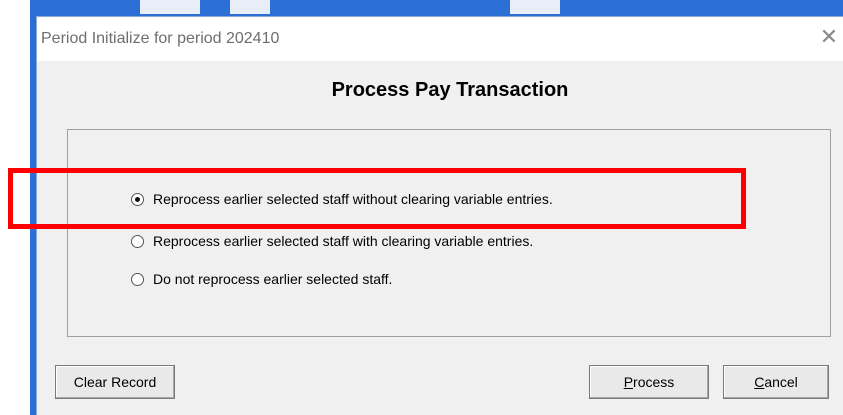 This screenshot has height=415, width=843. I want to click on dialog-titlebar: Period Initialize for period 202410 ✕, so click(440, 39).